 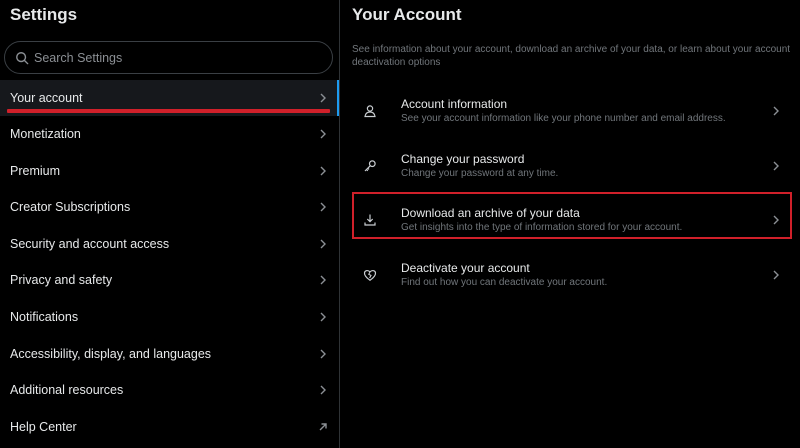 I want to click on sidebar-item-label: Notifications, so click(x=44, y=317).